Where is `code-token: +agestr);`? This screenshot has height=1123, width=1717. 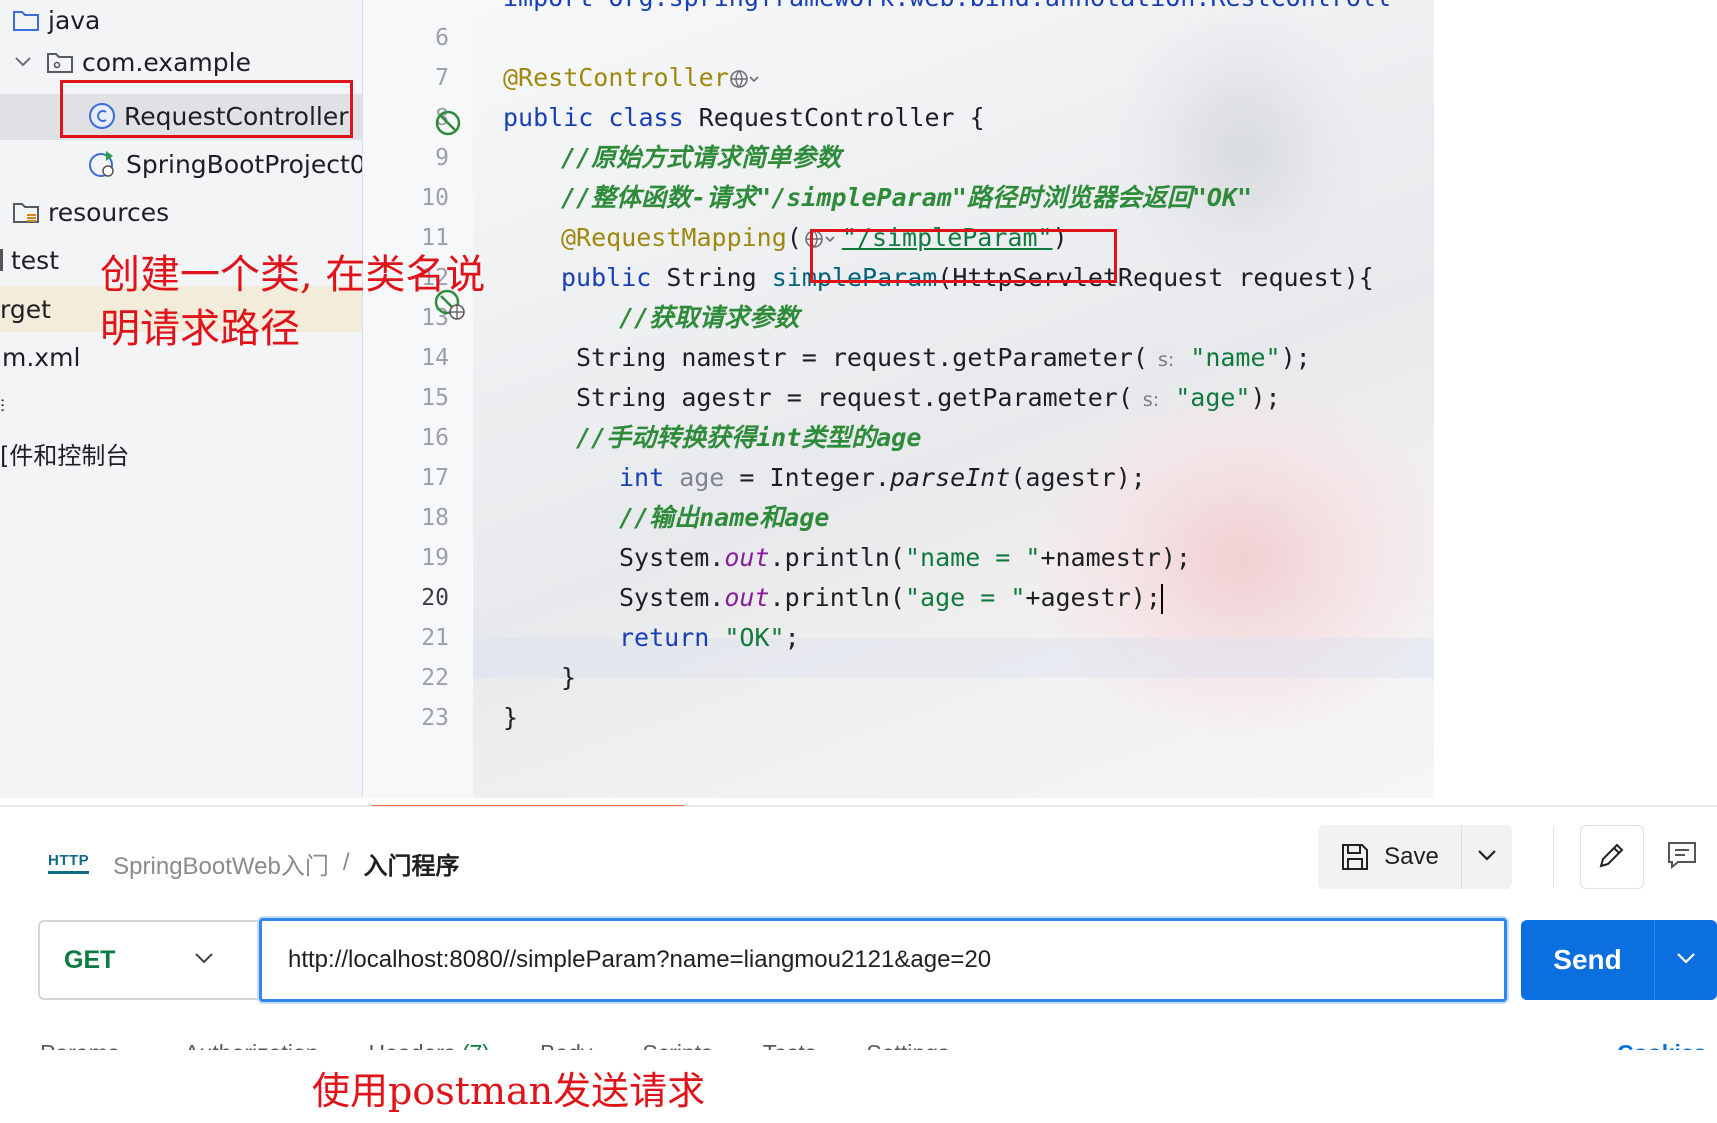
code-token: +agestr); is located at coordinates (1093, 597).